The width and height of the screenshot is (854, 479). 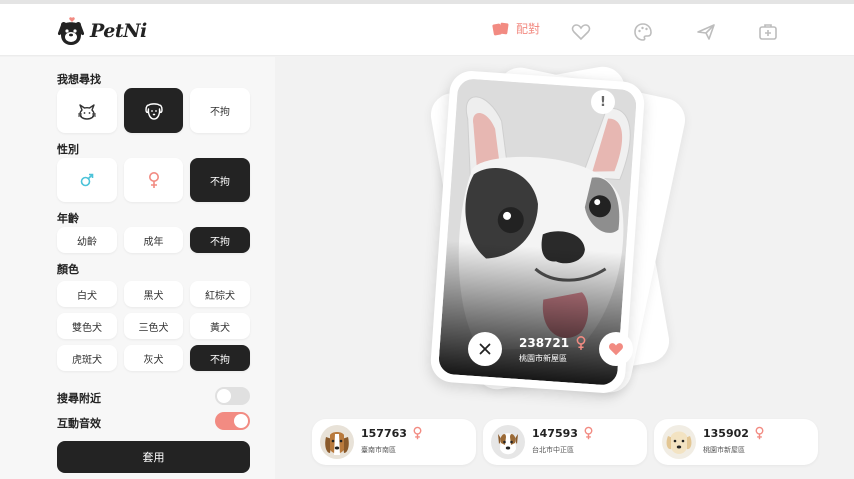 I want to click on cards-icon, so click(x=500, y=28).